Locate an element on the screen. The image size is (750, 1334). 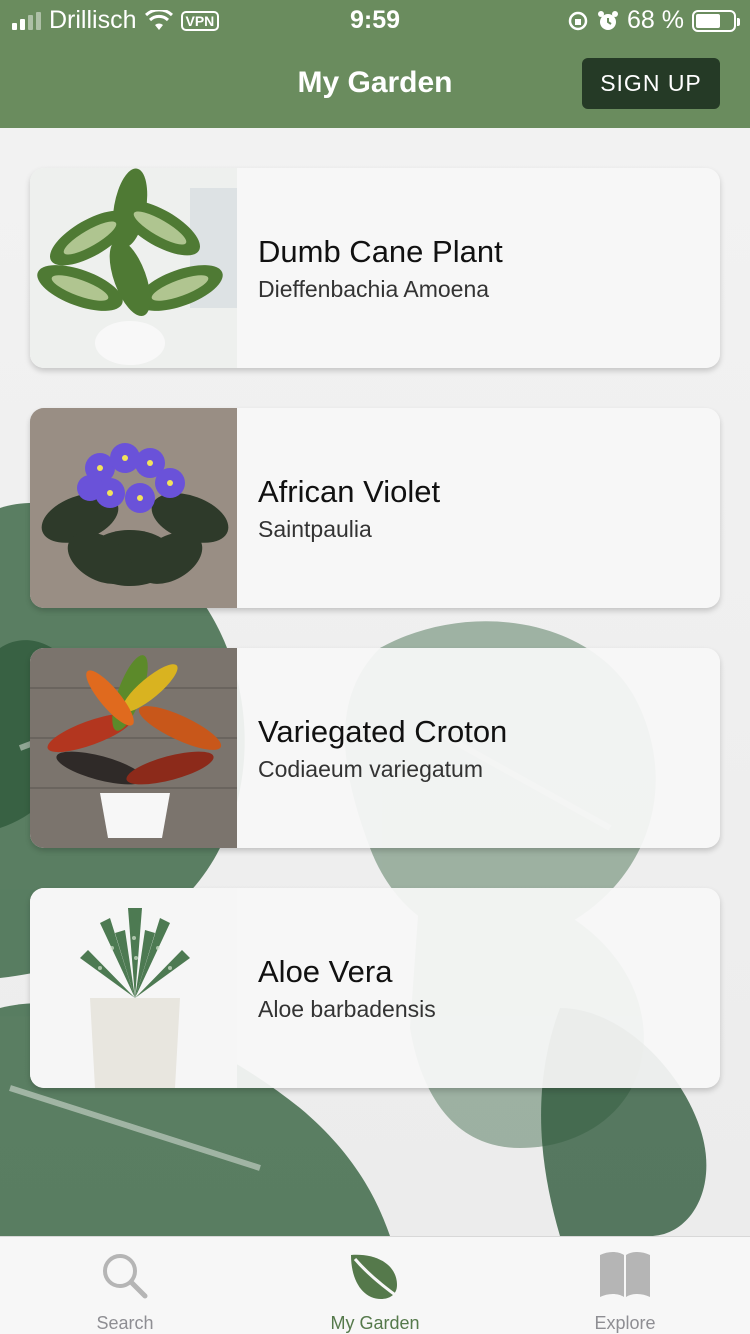
alarm-icon is located at coordinates (608, 20).